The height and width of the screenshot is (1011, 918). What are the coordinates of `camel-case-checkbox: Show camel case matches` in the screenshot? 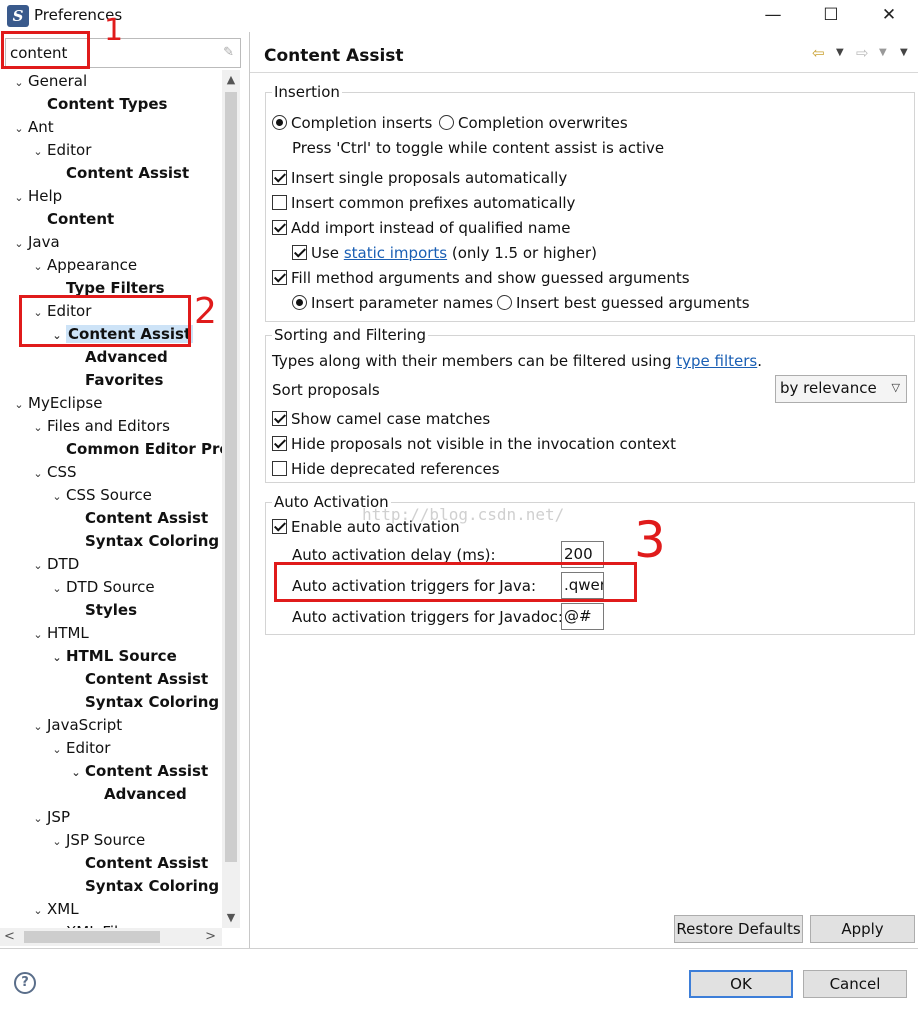 It's located at (381, 419).